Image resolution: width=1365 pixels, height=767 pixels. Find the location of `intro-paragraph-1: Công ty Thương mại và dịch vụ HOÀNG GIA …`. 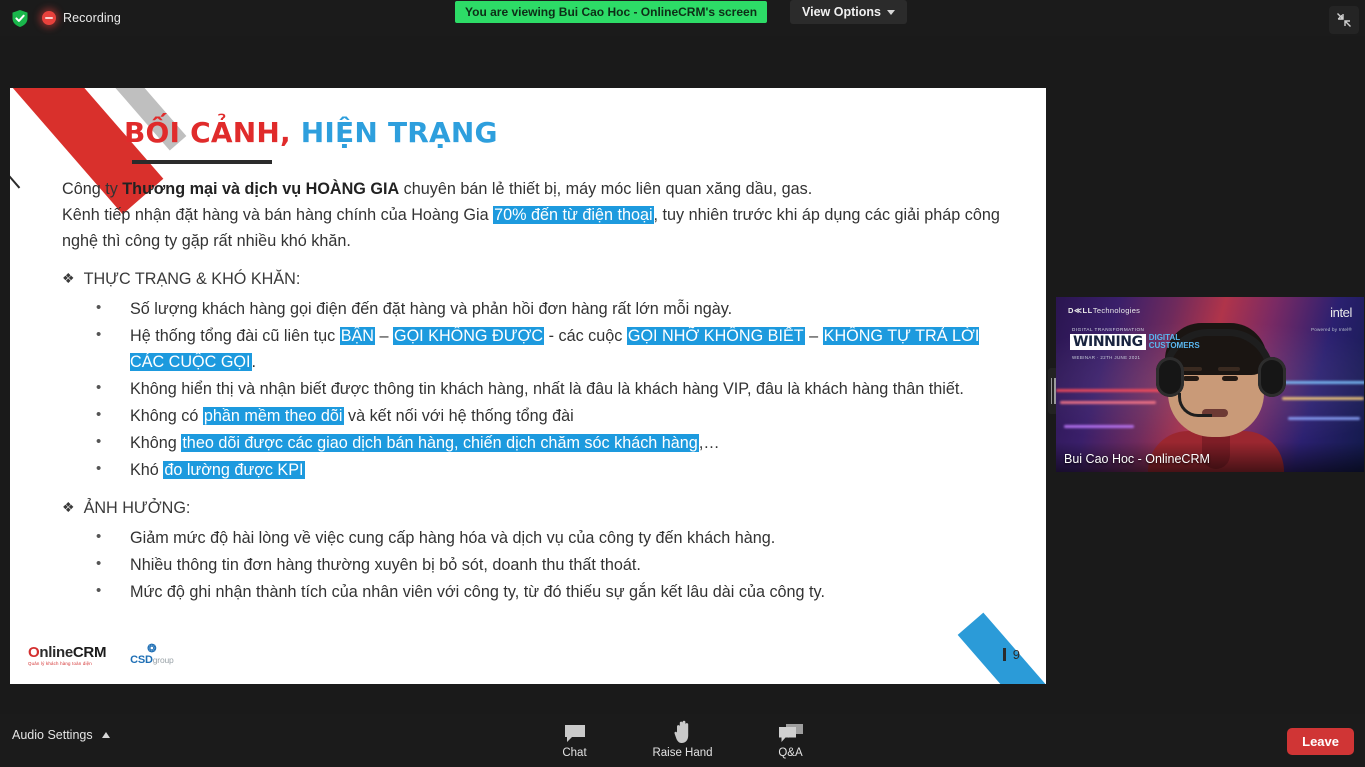

intro-paragraph-1: Công ty Thương mại và dịch vụ HOÀNG GIA … is located at coordinates (534, 189).